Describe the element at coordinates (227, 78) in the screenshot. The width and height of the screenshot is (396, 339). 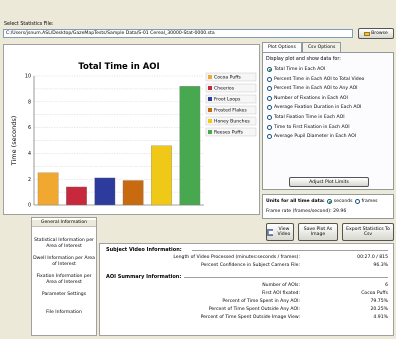
I see `legend-label: Cocoa Puffs` at that location.